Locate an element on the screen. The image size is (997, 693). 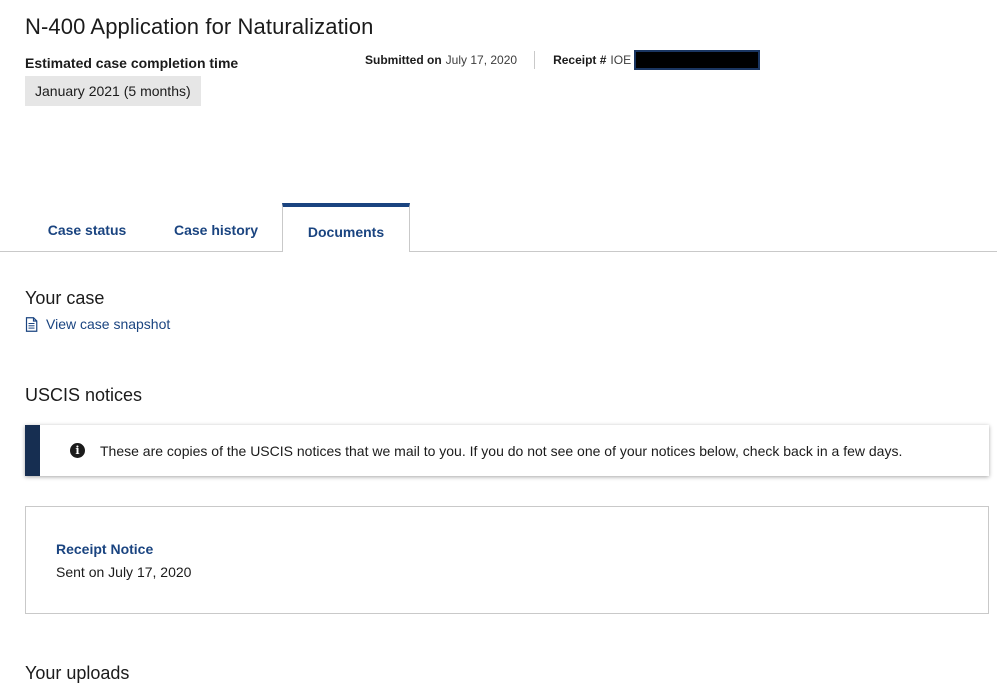
view-case-snapshot-link: View case snapshot is located at coordinates (97, 324).